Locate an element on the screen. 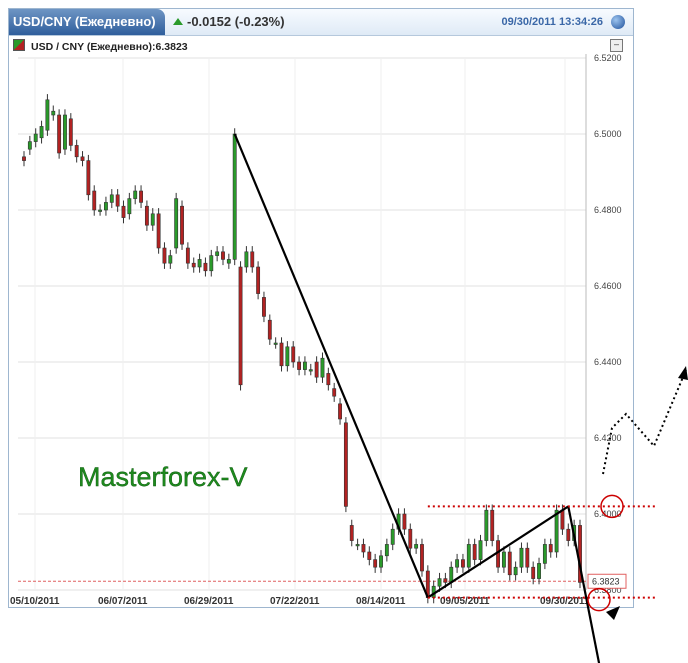 The height and width of the screenshot is (663, 688). x-tick-label: 09/30/2011 is located at coordinates (565, 601).